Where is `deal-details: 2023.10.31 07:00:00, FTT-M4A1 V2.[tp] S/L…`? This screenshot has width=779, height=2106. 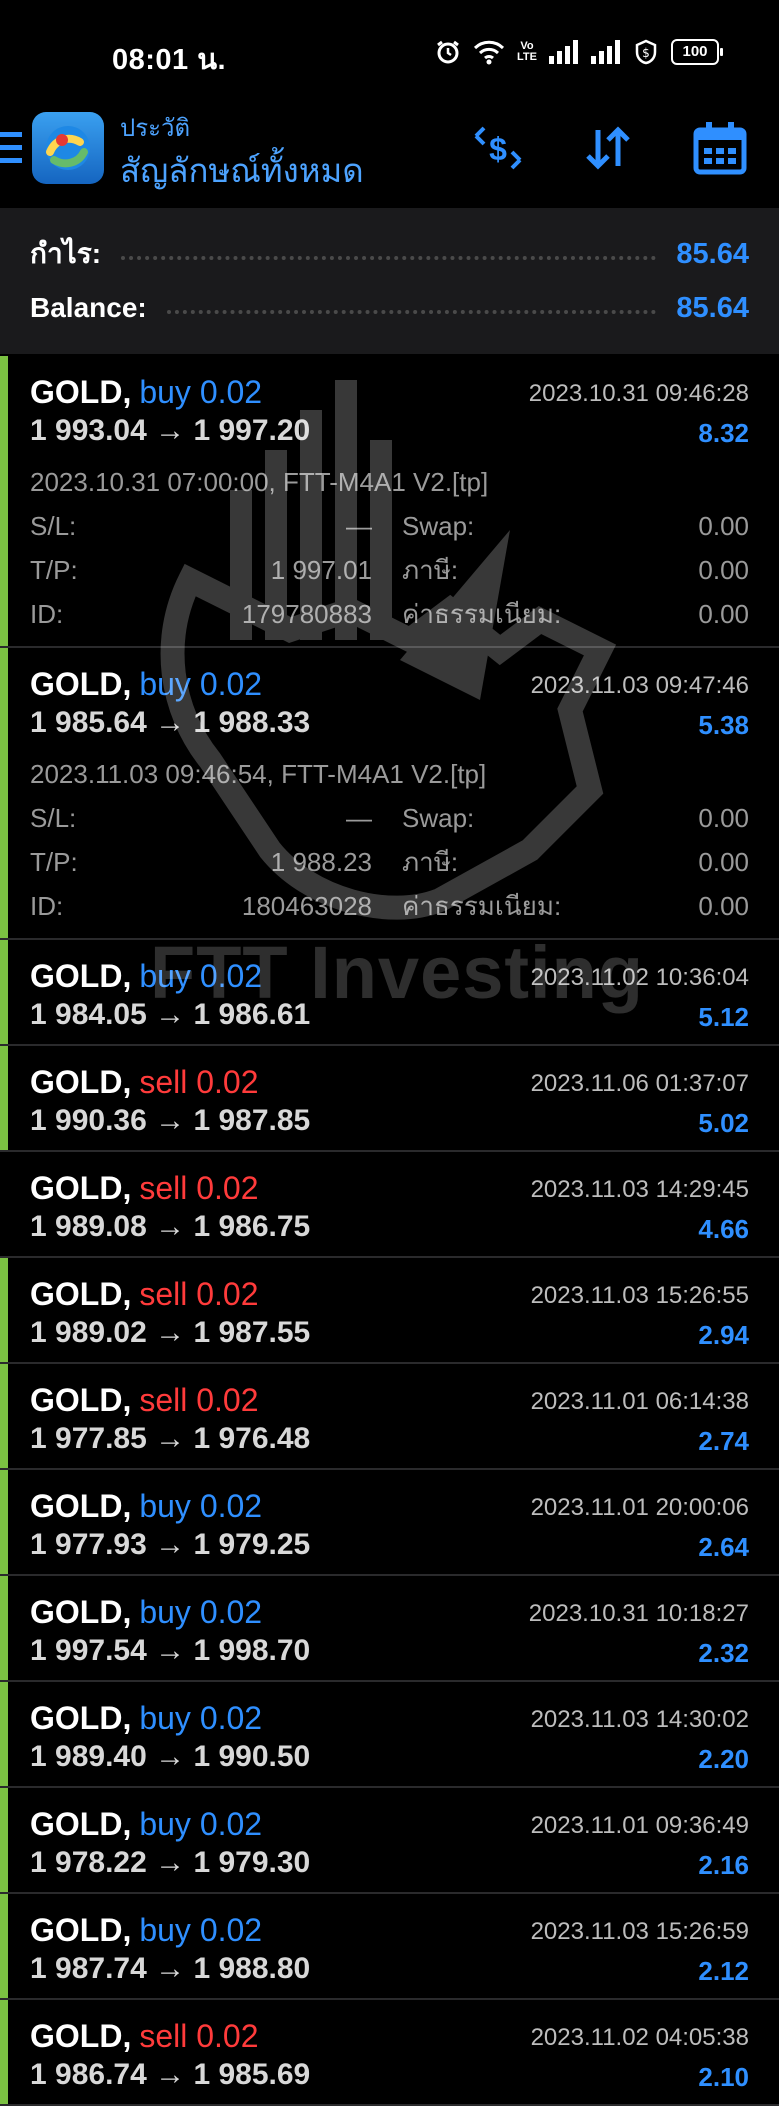
deal-details: 2023.10.31 07:00:00, FTT-M4A1 V2.[tp] S/L… is located at coordinates (389, 553).